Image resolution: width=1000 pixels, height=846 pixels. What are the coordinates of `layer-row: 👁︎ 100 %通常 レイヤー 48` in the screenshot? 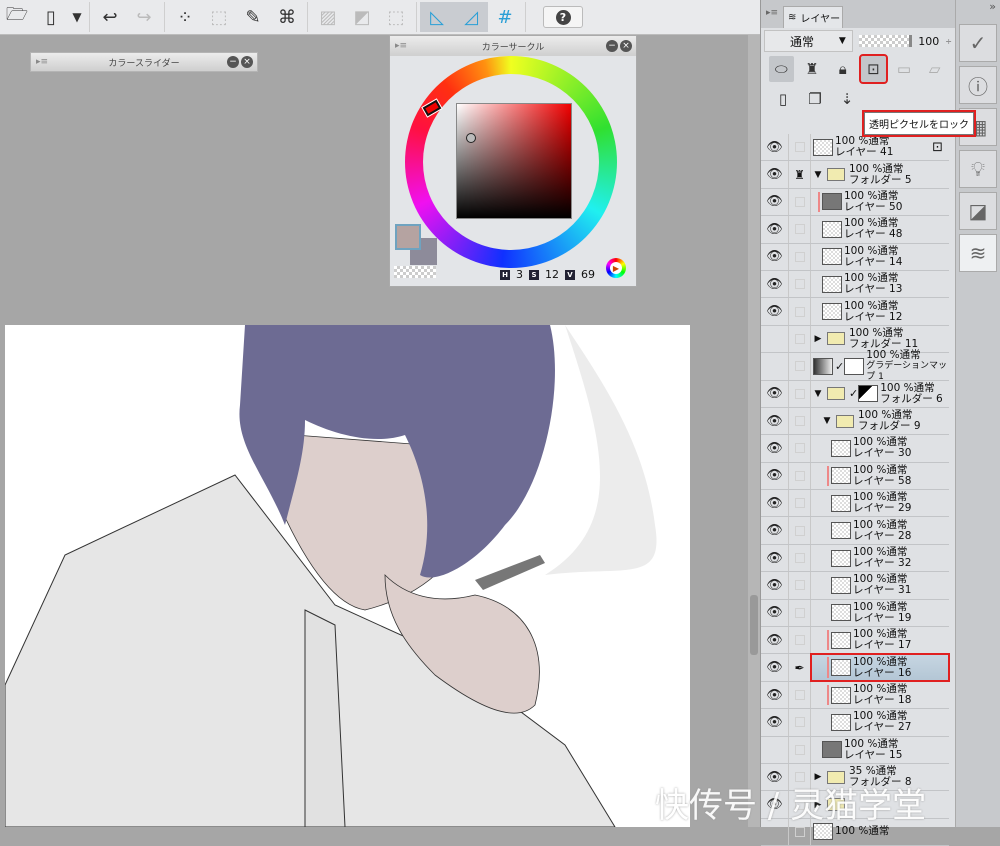 It's located at (855, 230).